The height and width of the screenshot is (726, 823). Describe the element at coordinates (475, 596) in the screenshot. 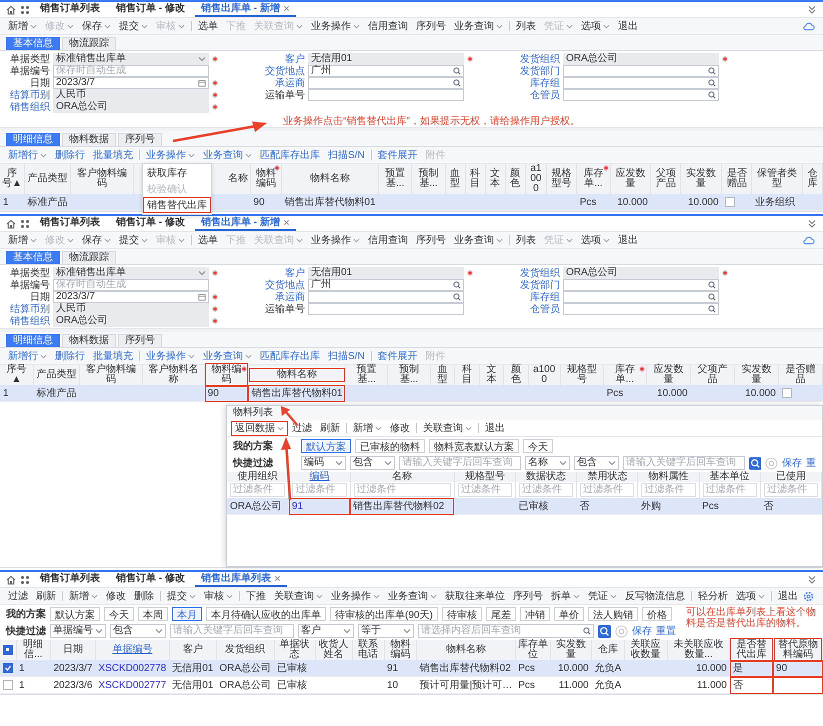

I see `toolbar-button: 获取往来单位` at that location.